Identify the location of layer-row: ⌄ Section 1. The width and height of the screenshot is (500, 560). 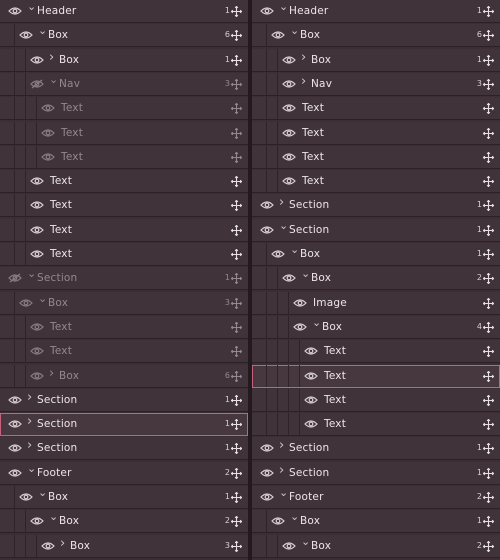
(124, 279).